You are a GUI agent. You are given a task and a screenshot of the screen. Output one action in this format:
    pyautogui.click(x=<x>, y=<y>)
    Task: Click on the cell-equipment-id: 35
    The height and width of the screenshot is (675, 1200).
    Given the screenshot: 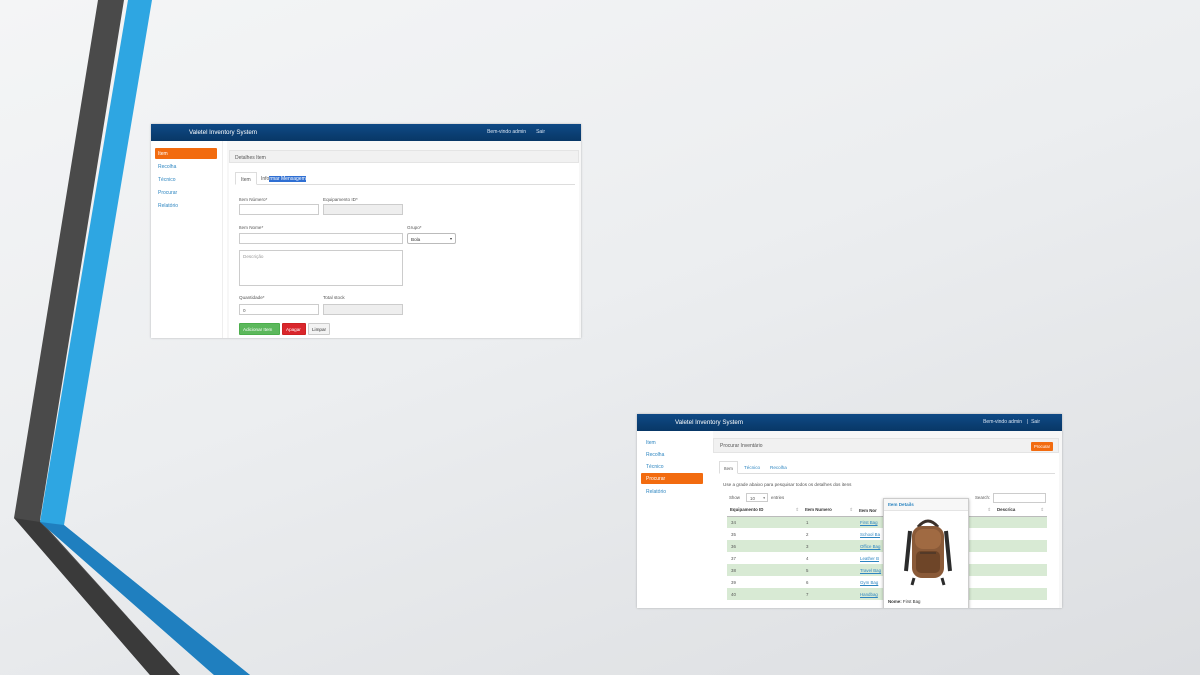 What is the action you would take?
    pyautogui.click(x=764, y=534)
    